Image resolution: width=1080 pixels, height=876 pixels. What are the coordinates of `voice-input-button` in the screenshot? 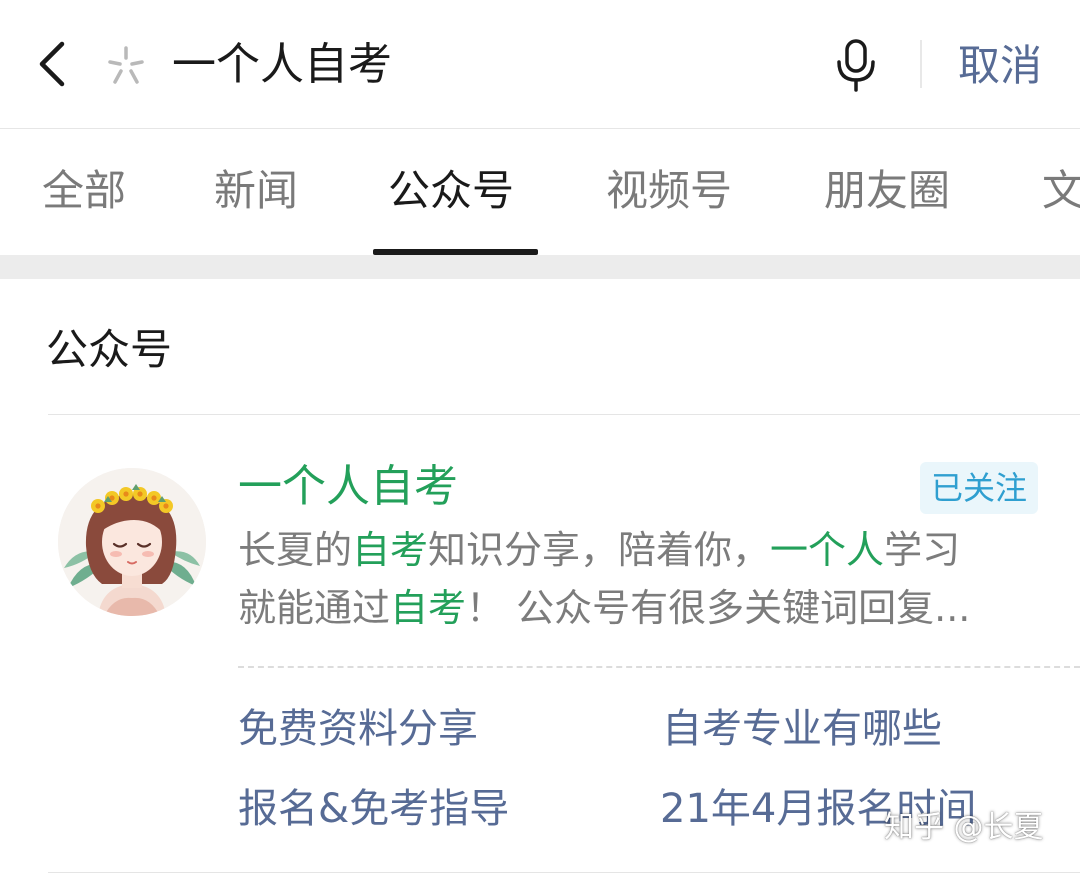 It's located at (856, 65).